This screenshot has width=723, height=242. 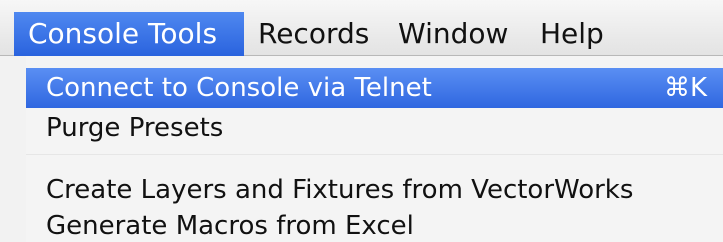 I want to click on menu-item-generate-macros: Generate Macros from Excel, so click(x=374, y=224).